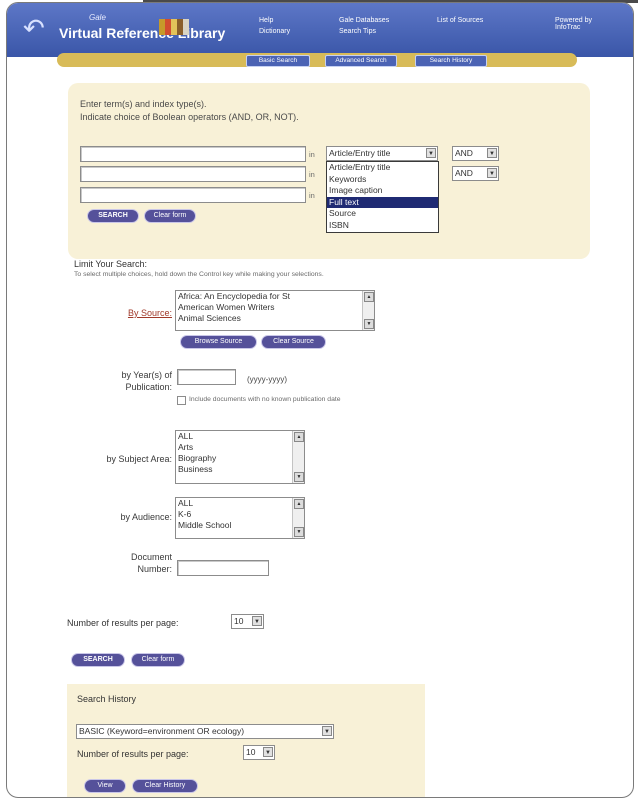 This screenshot has width=638, height=801. Describe the element at coordinates (312, 174) in the screenshot. I see `in-label-2: in` at that location.